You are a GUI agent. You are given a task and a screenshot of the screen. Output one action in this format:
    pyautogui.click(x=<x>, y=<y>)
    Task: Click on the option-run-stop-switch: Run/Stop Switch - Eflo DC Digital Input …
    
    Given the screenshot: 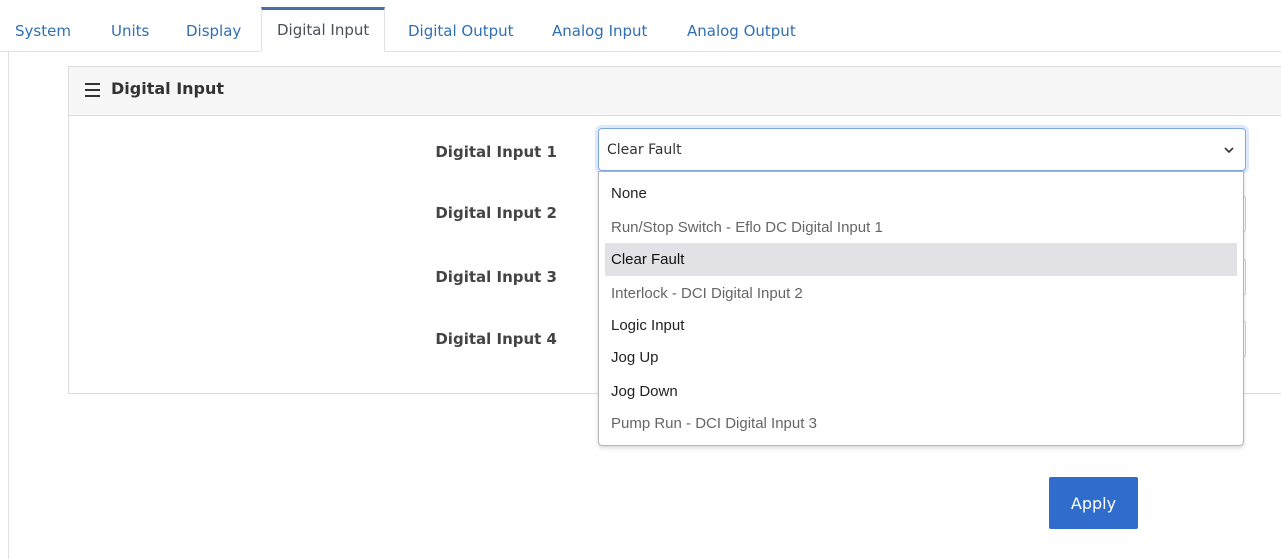 What is the action you would take?
    pyautogui.click(x=921, y=227)
    